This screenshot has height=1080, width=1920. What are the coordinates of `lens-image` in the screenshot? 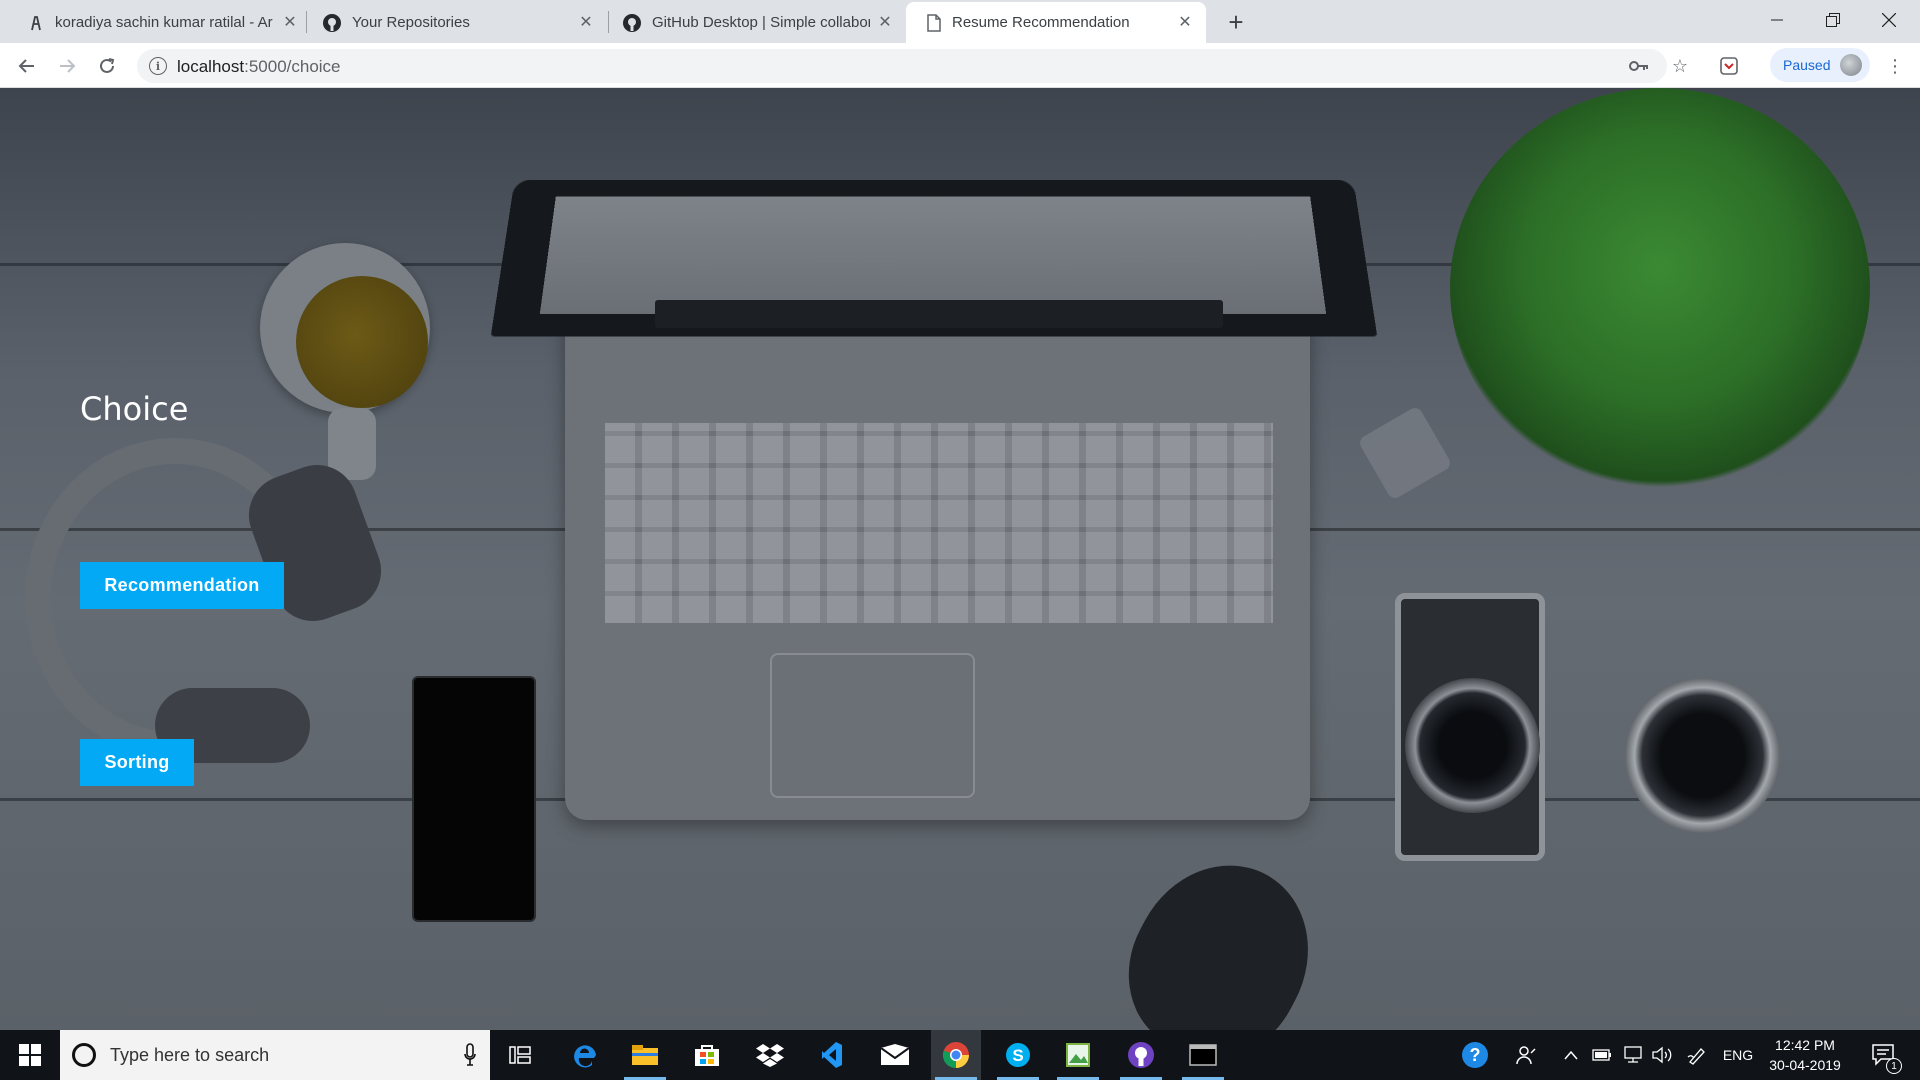 It's located at (1702, 755).